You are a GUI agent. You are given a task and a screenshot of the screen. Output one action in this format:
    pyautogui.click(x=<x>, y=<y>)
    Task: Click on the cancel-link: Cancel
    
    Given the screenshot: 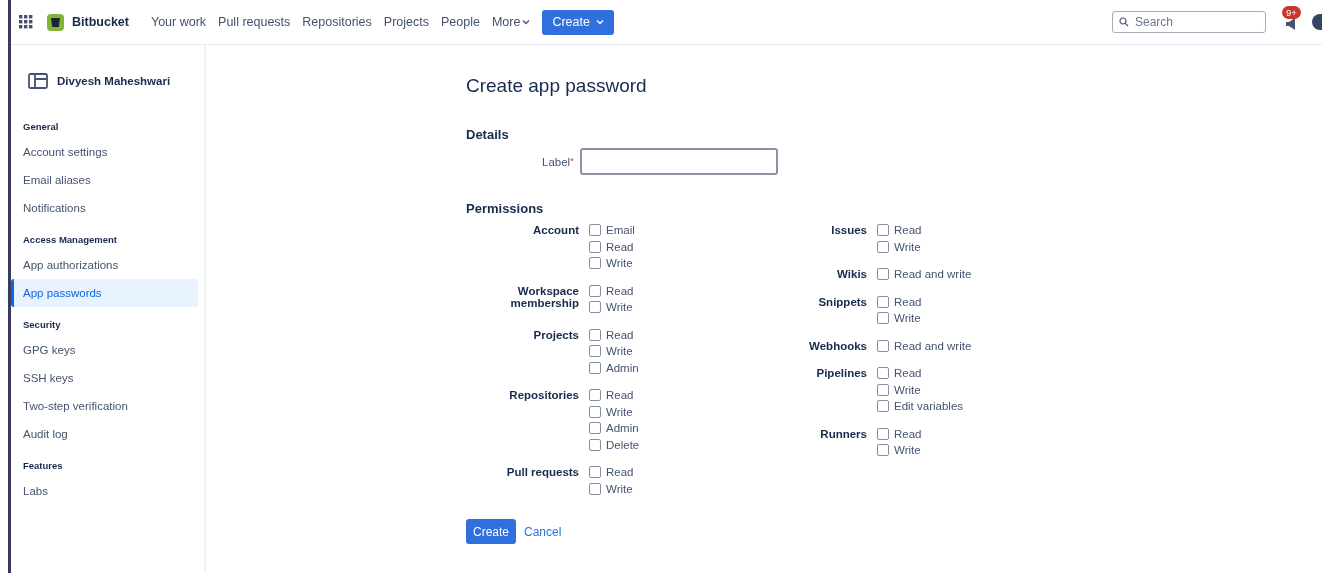 What is the action you would take?
    pyautogui.click(x=543, y=531)
    